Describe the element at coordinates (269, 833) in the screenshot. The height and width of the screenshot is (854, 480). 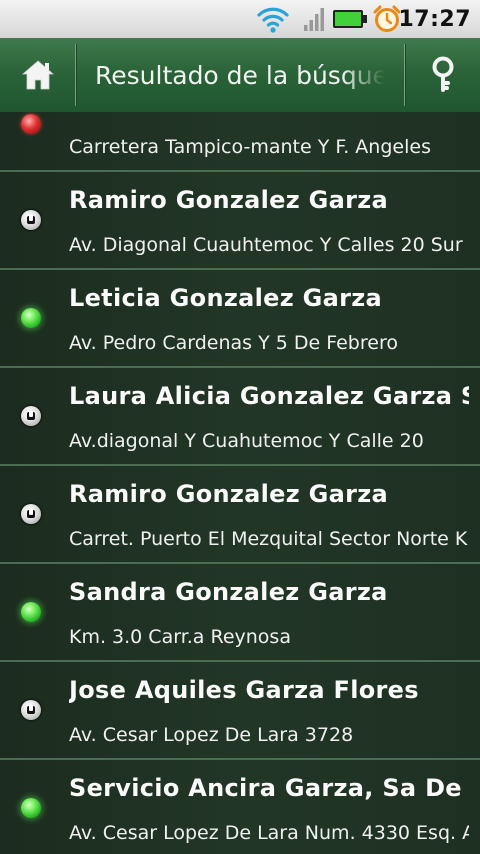
I see `result-address: Av. Cesar Lopez De Lara Num. 4330 Esq. A` at that location.